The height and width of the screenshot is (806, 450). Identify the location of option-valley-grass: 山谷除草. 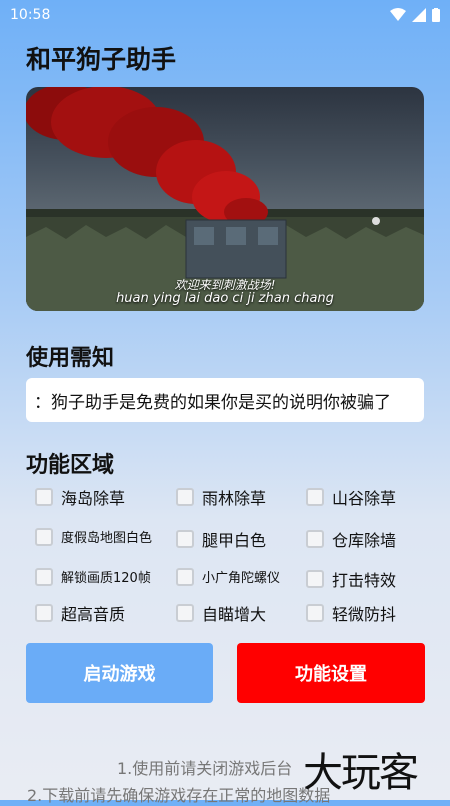
(351, 497).